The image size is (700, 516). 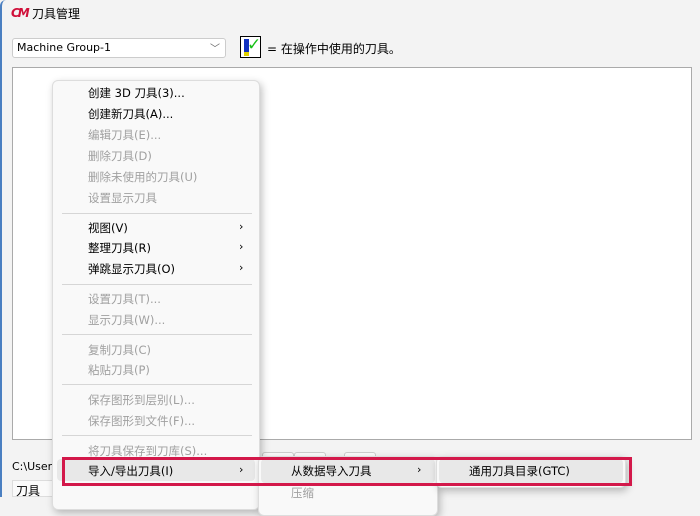 What do you see at coordinates (250, 46) in the screenshot?
I see `tool-in-use-icon: ✓` at bounding box center [250, 46].